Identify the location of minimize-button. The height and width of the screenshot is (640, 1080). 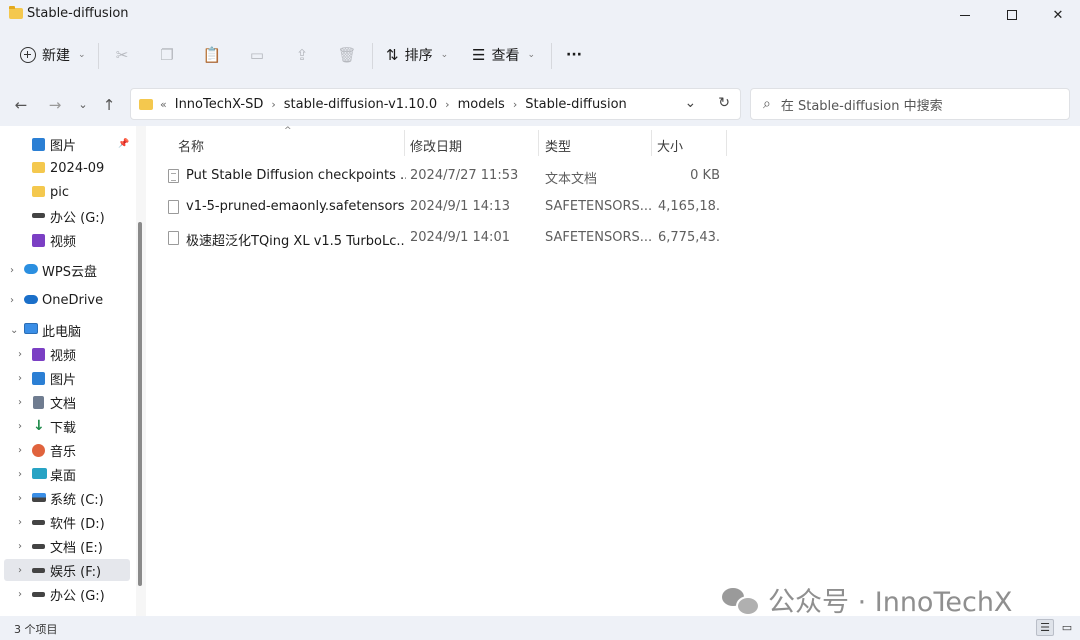
(965, 15).